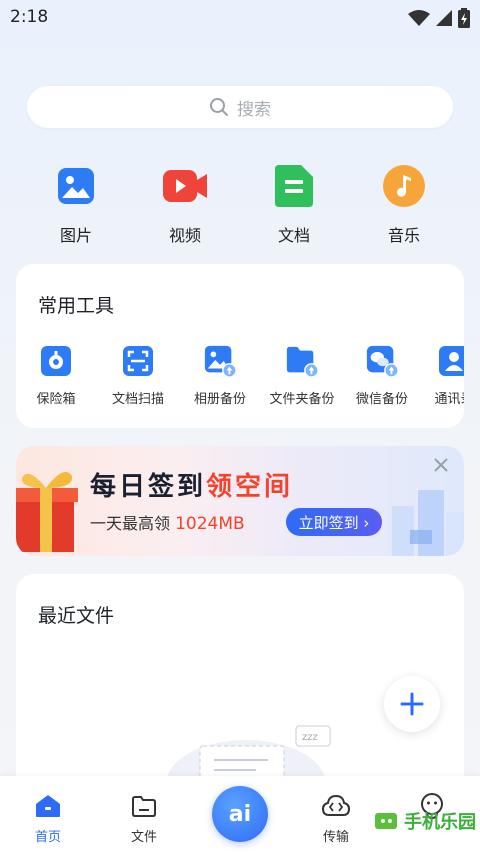  I want to click on tool-wechat-backup: 微信备份, so click(382, 375).